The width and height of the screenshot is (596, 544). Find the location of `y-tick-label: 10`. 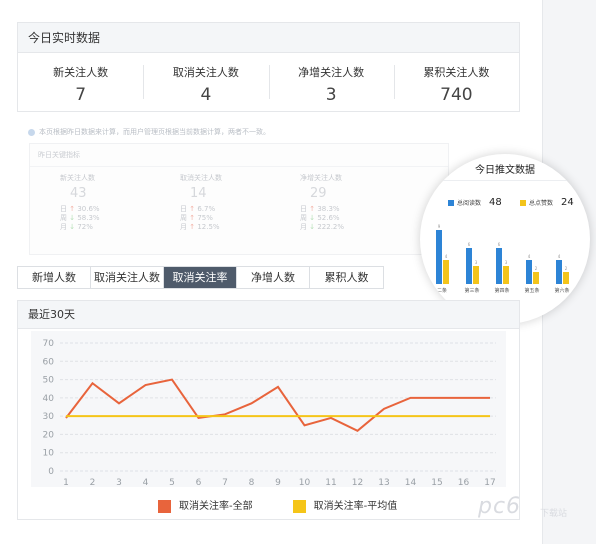

y-tick-label: 10 is located at coordinates (49, 454).